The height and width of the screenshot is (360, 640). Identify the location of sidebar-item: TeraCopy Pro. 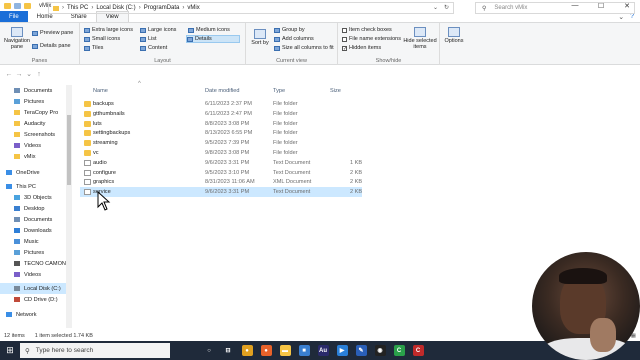
(33, 112).